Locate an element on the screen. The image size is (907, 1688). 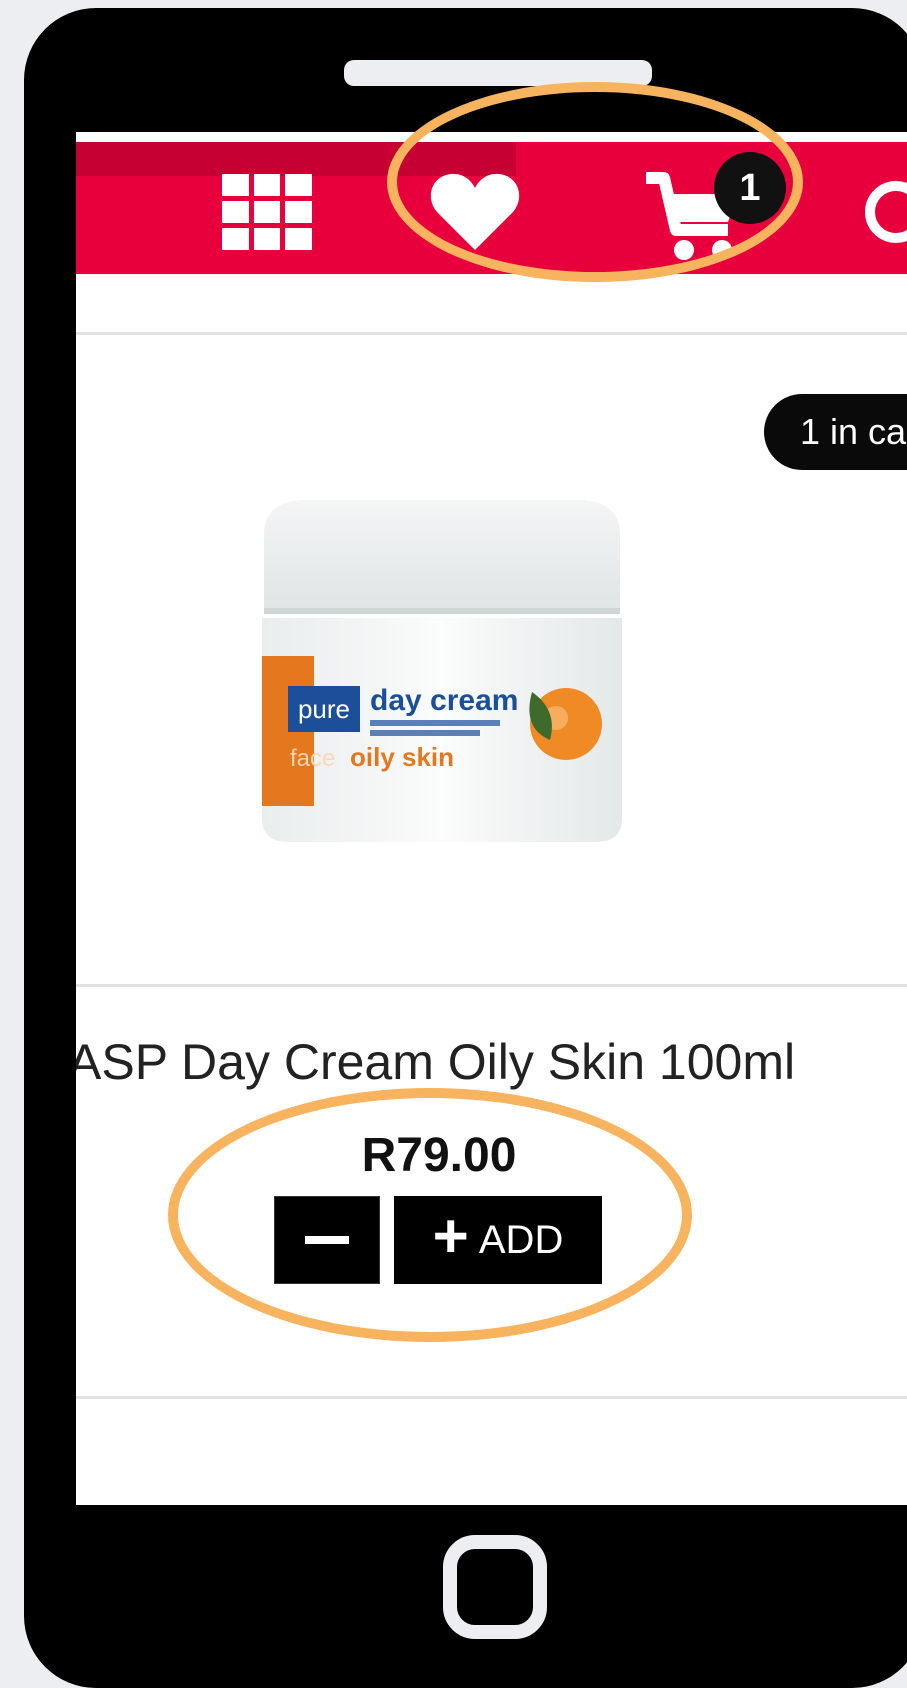
product-name: ASP Day Cream Oily Skin 100ml is located at coordinates (491, 1062).